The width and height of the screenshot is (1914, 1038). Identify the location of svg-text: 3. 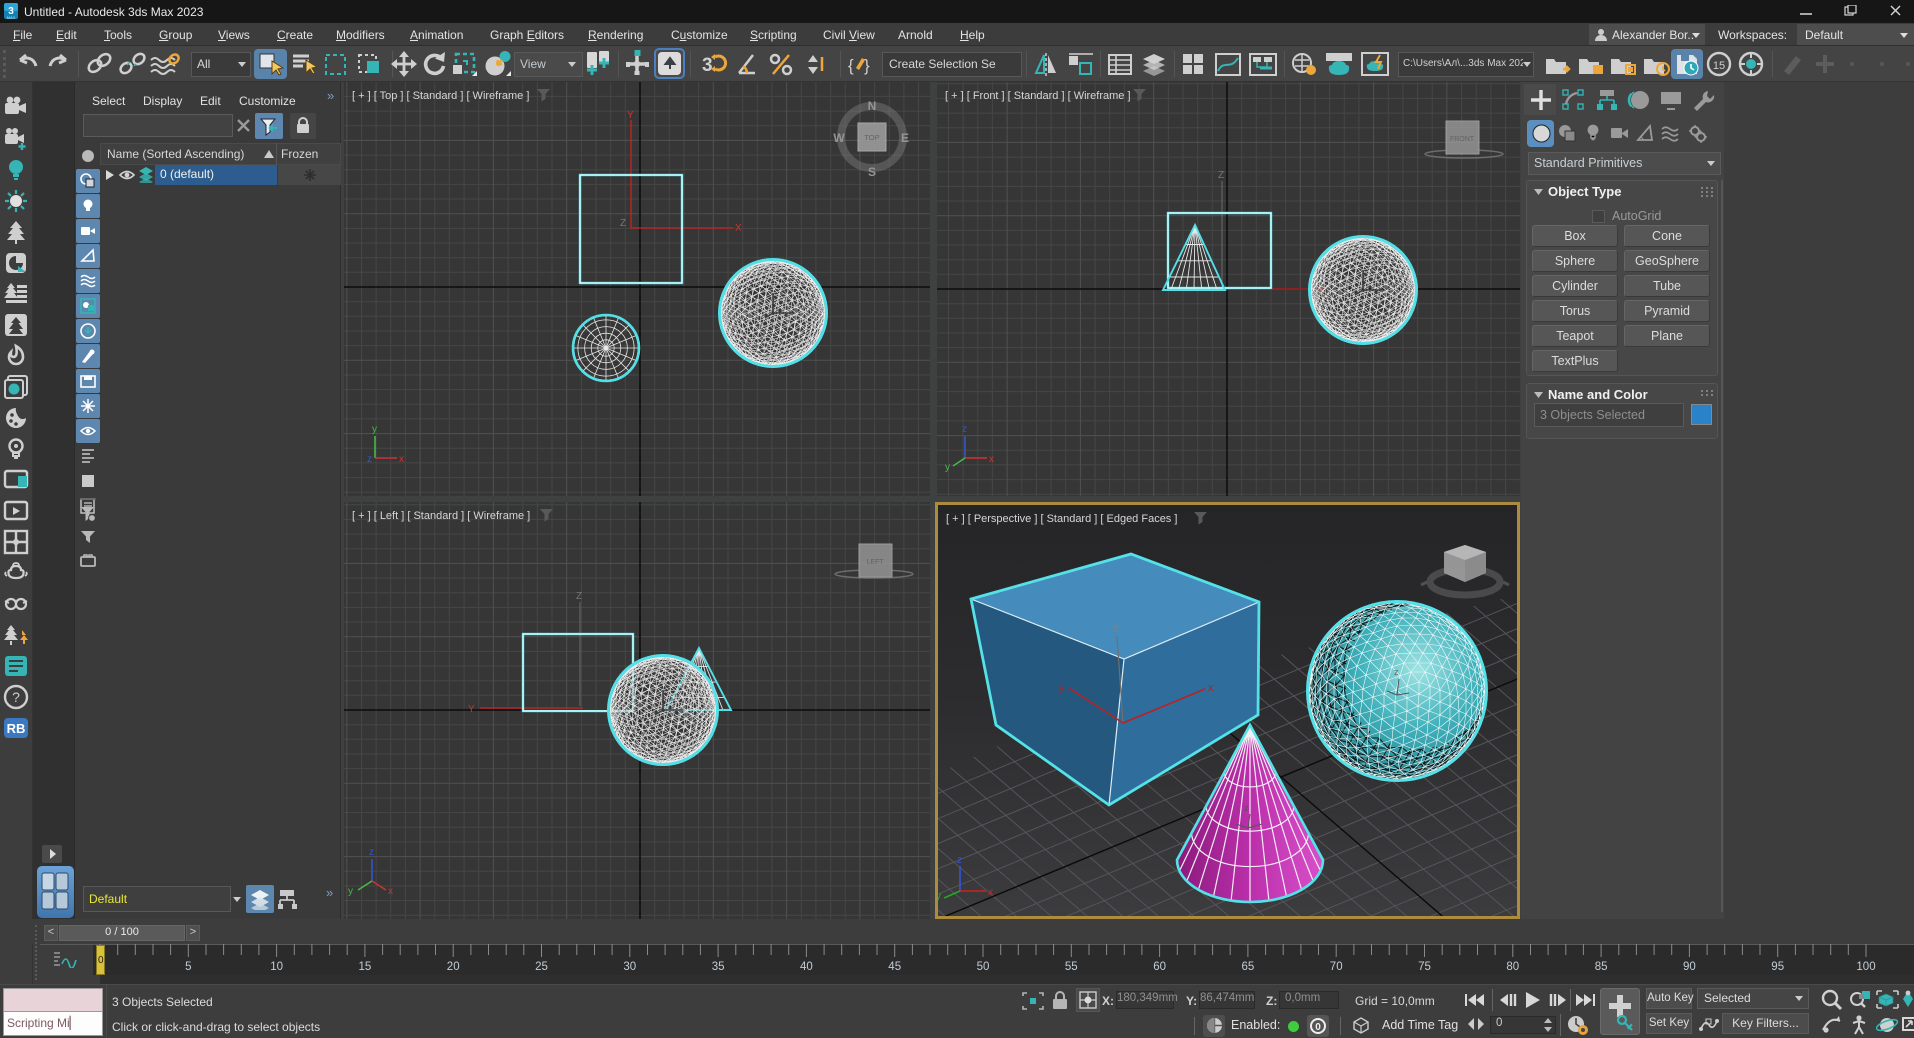
(707, 65).